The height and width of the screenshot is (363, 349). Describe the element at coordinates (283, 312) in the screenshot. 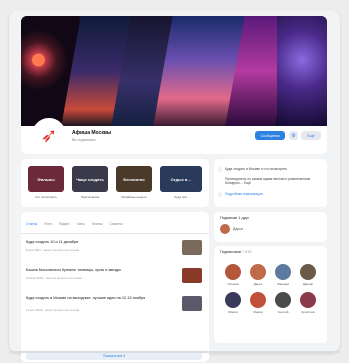

I see `subscriber-name: Георгий` at that location.